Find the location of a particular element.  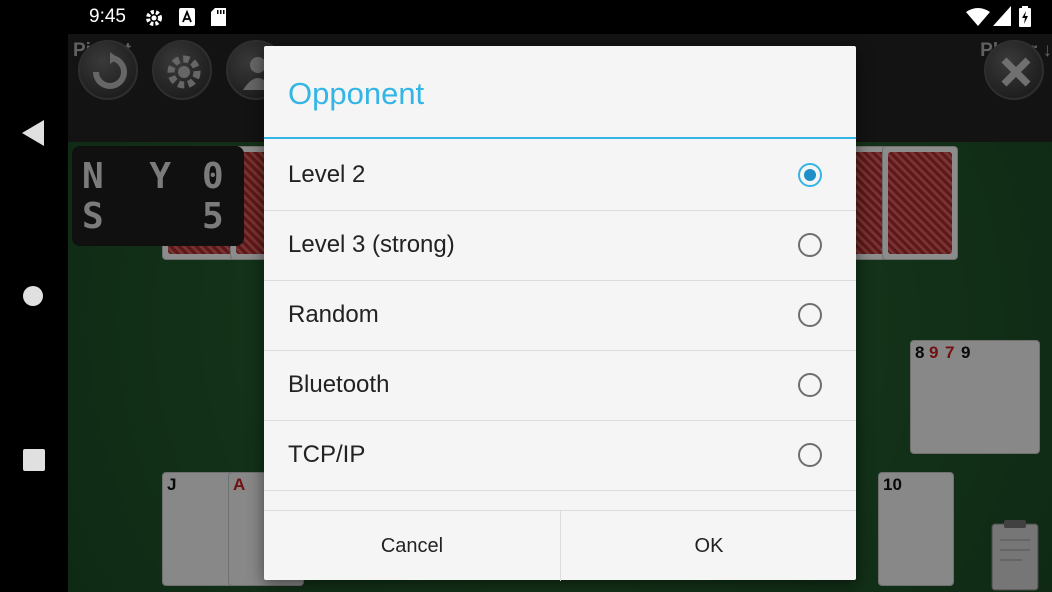

battery-icon is located at coordinates (1025, 19).